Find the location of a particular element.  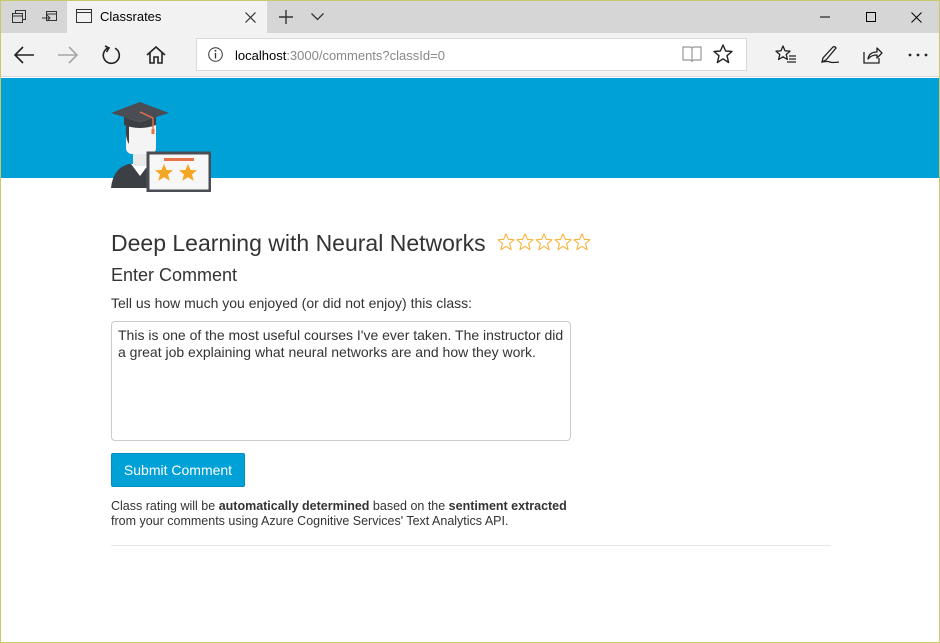

tab-title: Classrates is located at coordinates (131, 16).